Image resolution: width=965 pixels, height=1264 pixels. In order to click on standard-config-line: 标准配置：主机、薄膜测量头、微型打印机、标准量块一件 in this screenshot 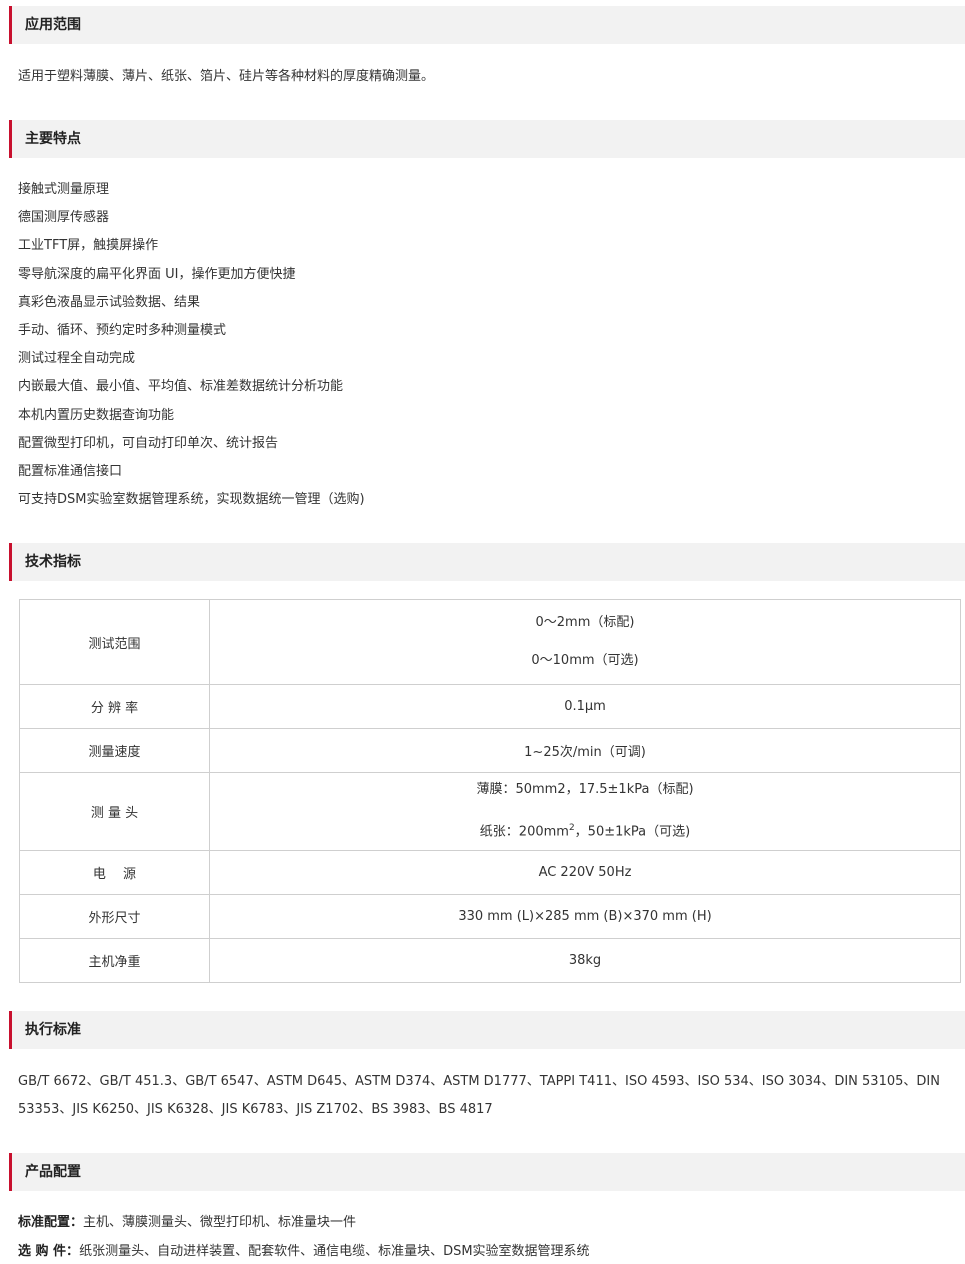, I will do `click(483, 1223)`.